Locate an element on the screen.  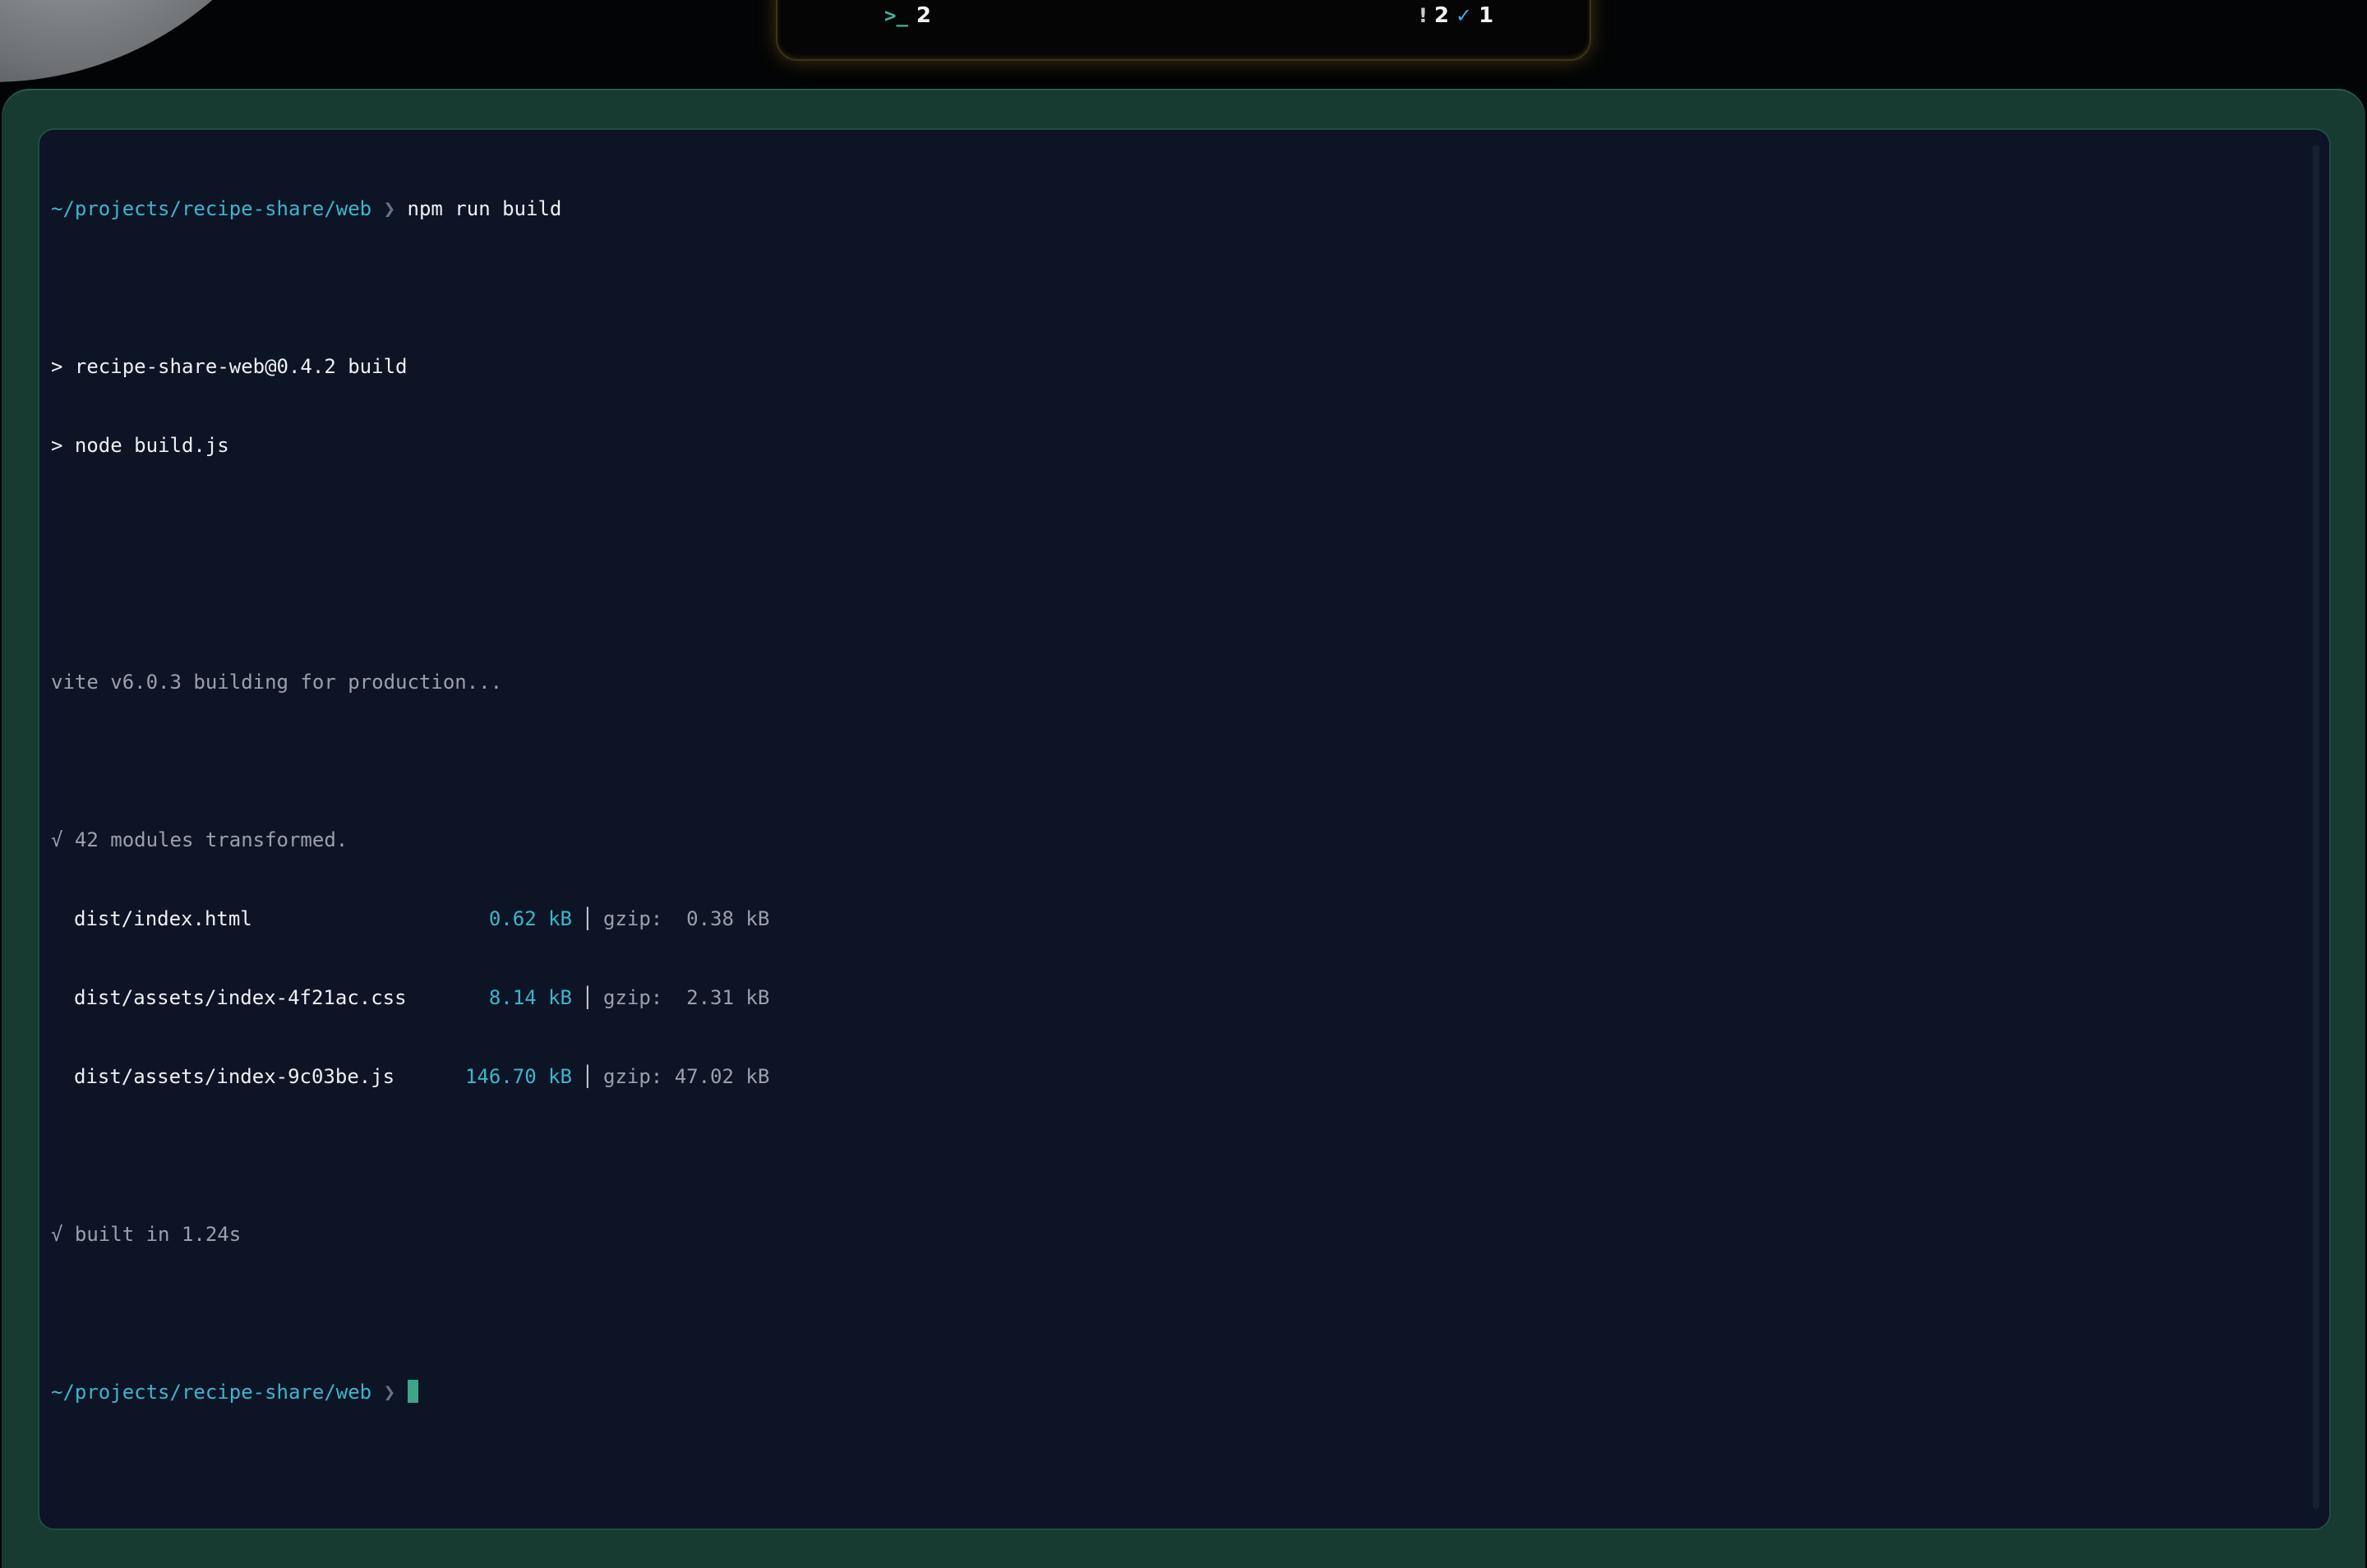
output-gzip: gzip: 2.31 kB is located at coordinates (686, 997).